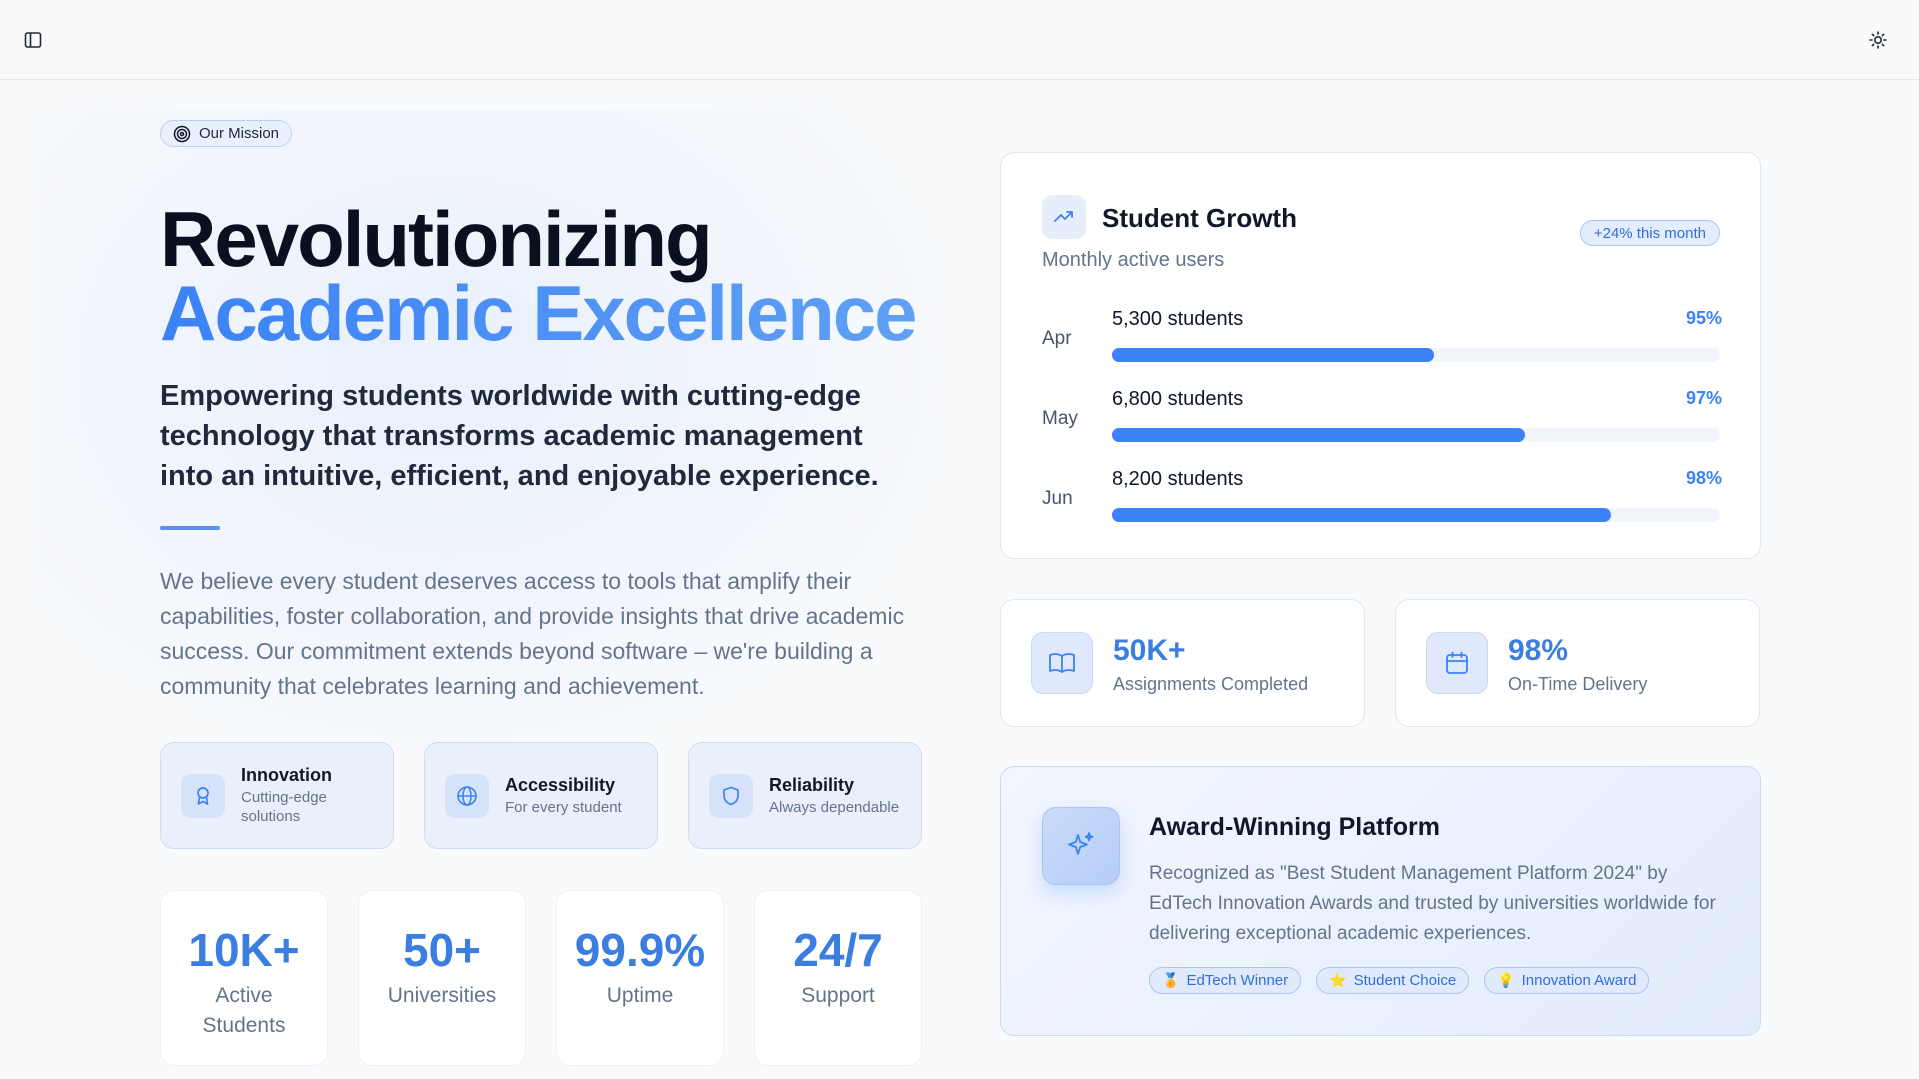 This screenshot has height=1079, width=1919. I want to click on delivery-card: 98% On-Time Delivery, so click(1577, 663).